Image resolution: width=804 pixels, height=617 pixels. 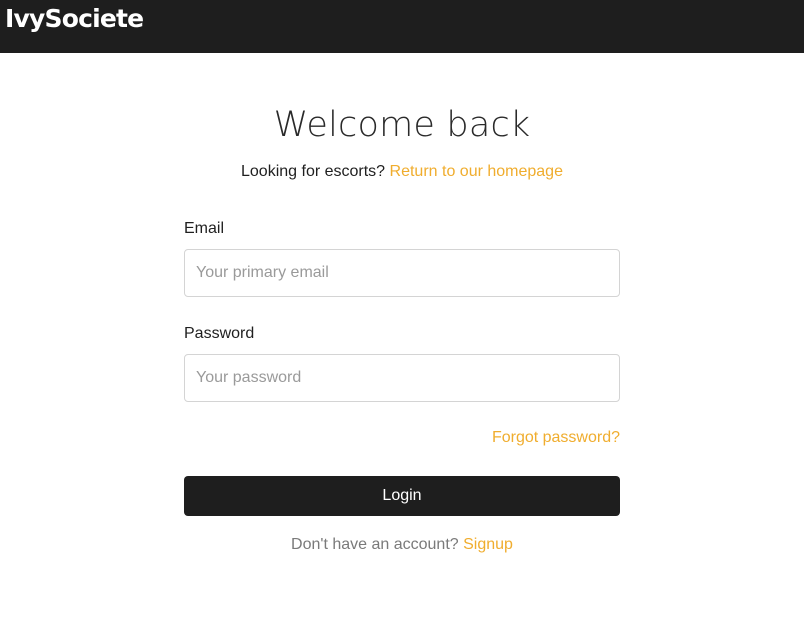 I want to click on email-field, so click(x=402, y=273).